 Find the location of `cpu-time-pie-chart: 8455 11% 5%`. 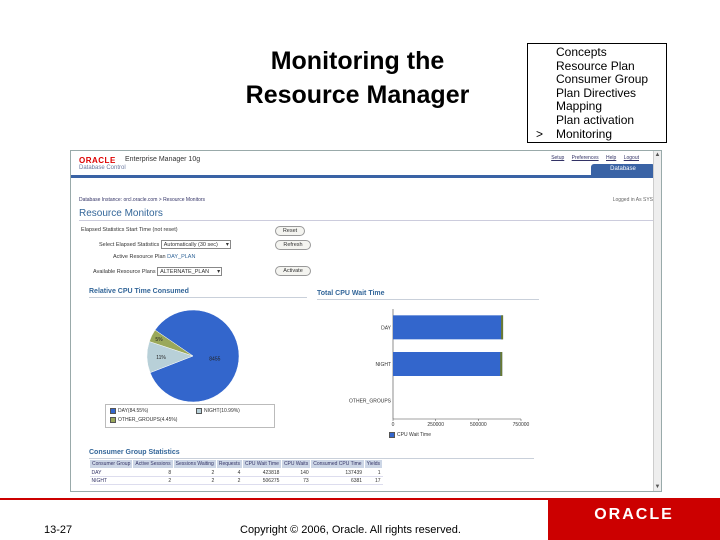

cpu-time-pie-chart: 8455 11% 5% is located at coordinates (193, 356).